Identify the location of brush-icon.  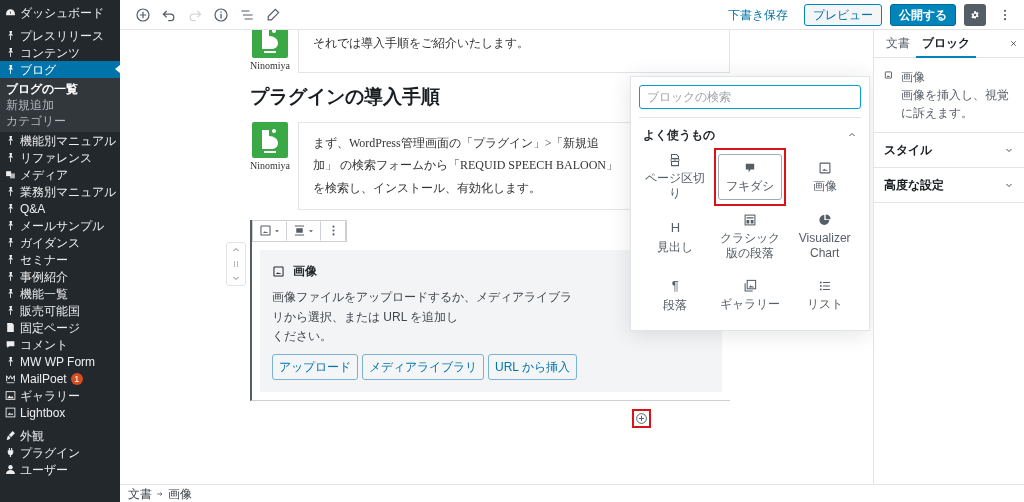
(10, 435).